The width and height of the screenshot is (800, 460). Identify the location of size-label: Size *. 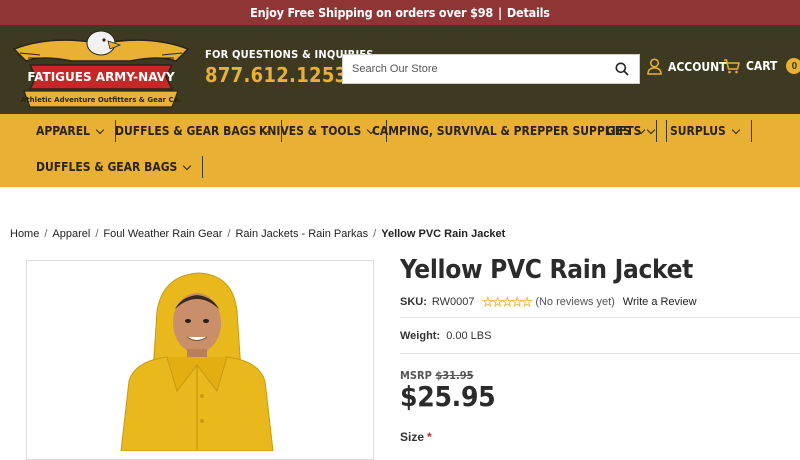
(416, 437).